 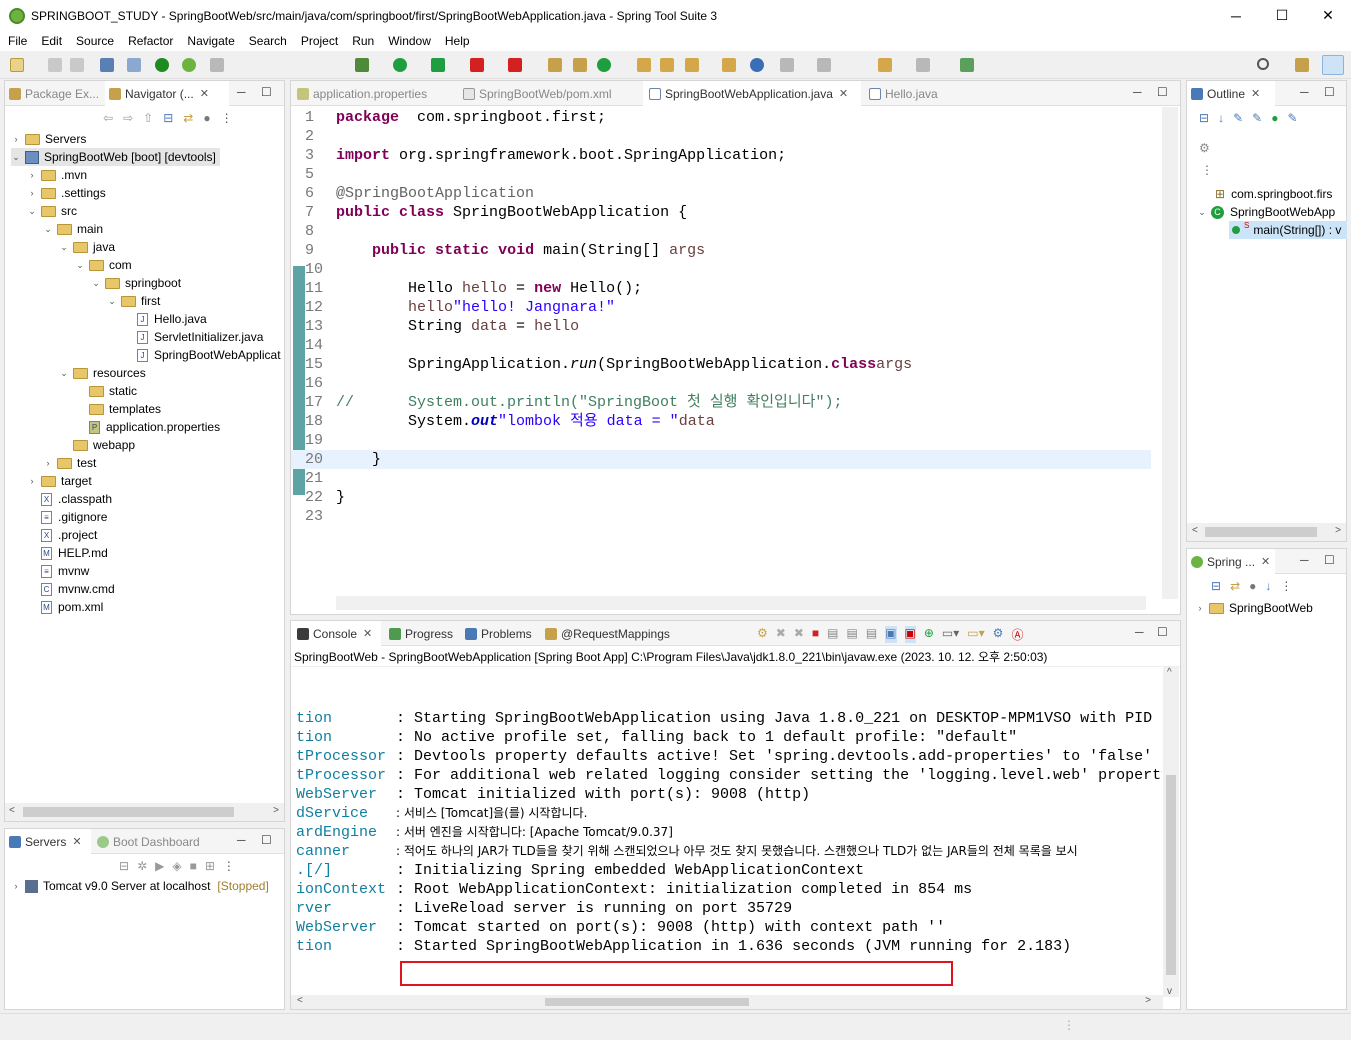 I want to click on open-console-icon: ▭▾, so click(x=975, y=634).